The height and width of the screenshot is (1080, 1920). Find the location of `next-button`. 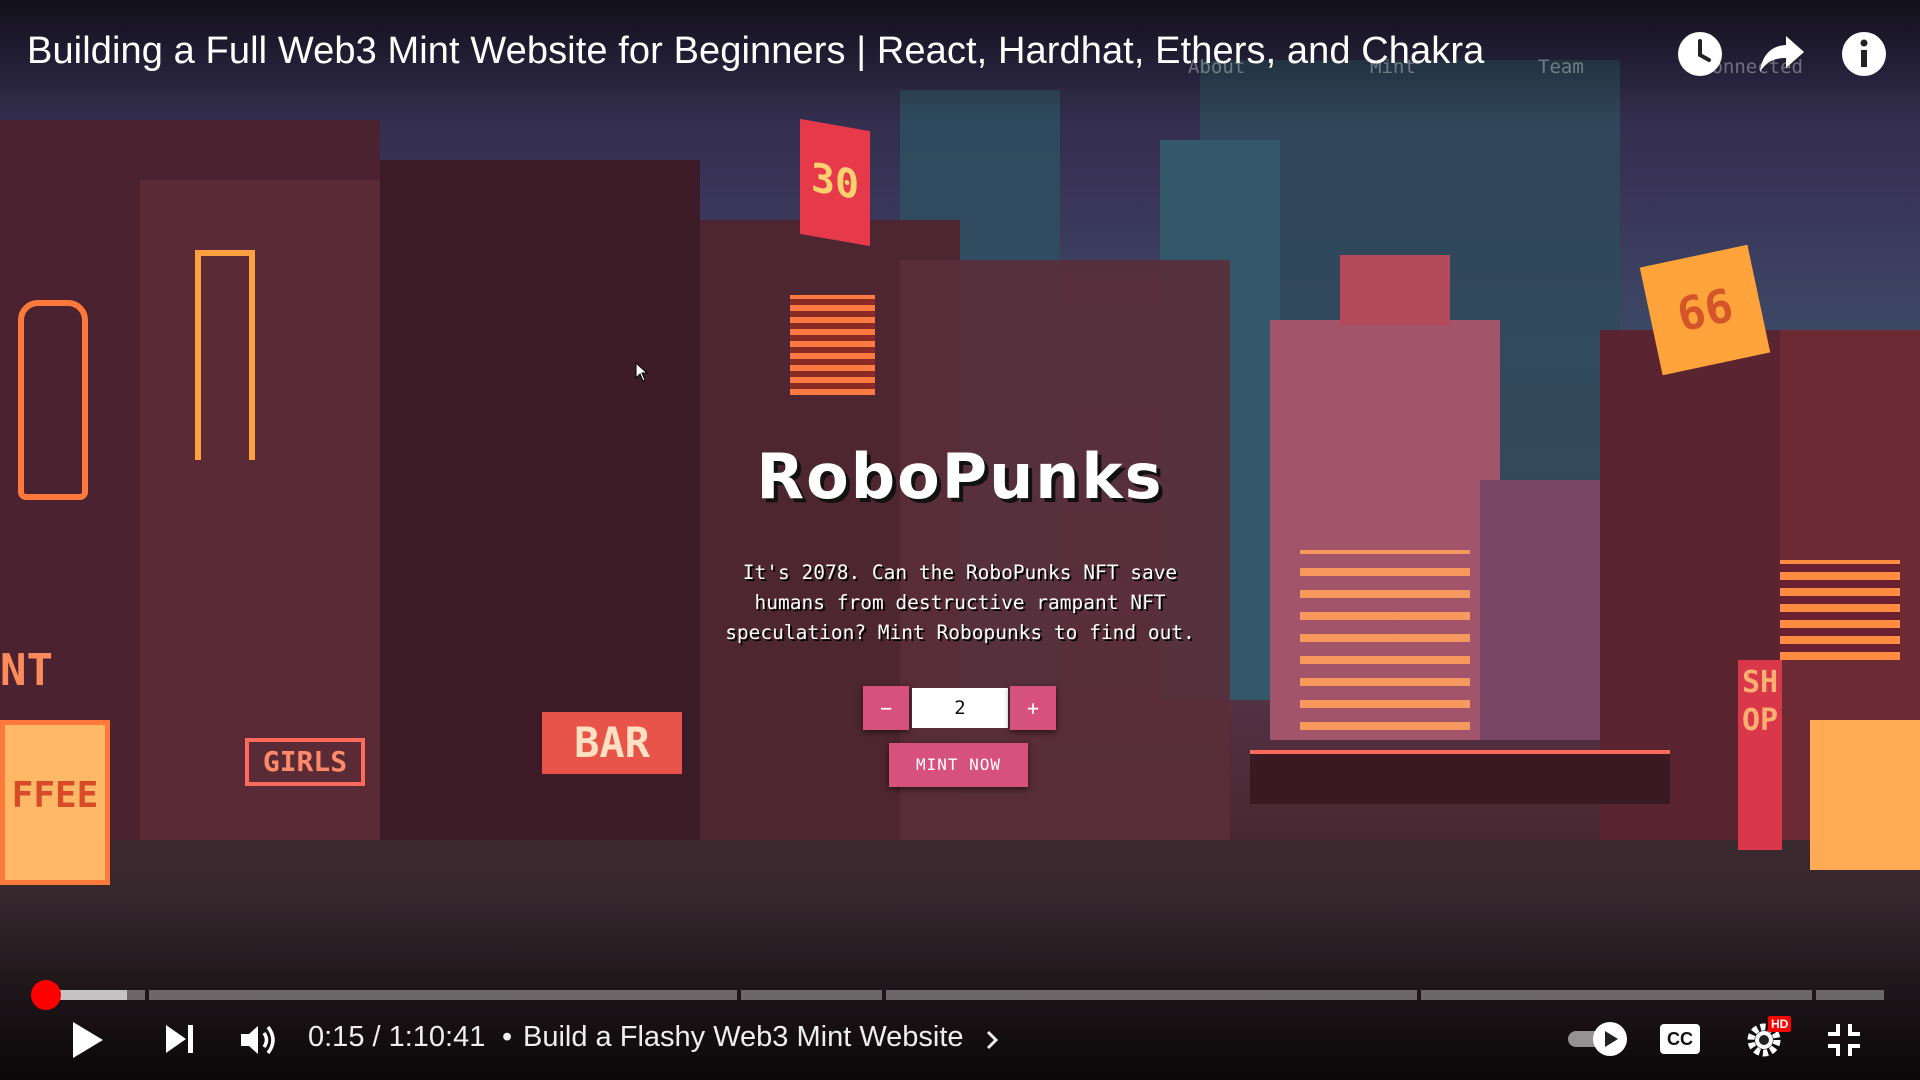

next-button is located at coordinates (179, 1041).